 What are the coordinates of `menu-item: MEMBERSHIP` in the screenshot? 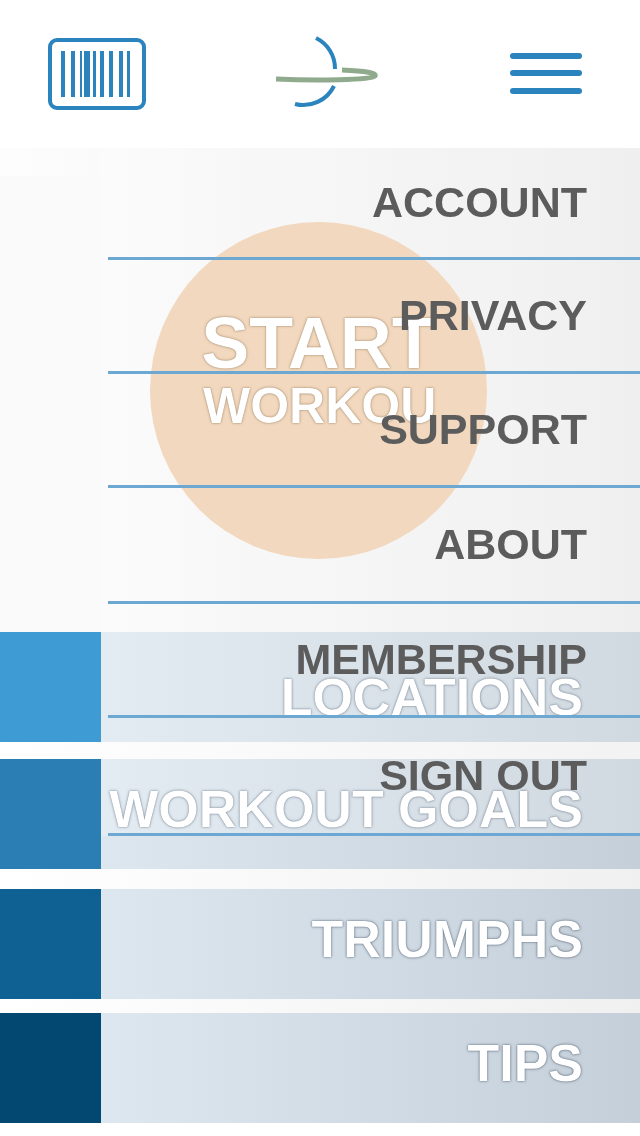 It's located at (441, 659).